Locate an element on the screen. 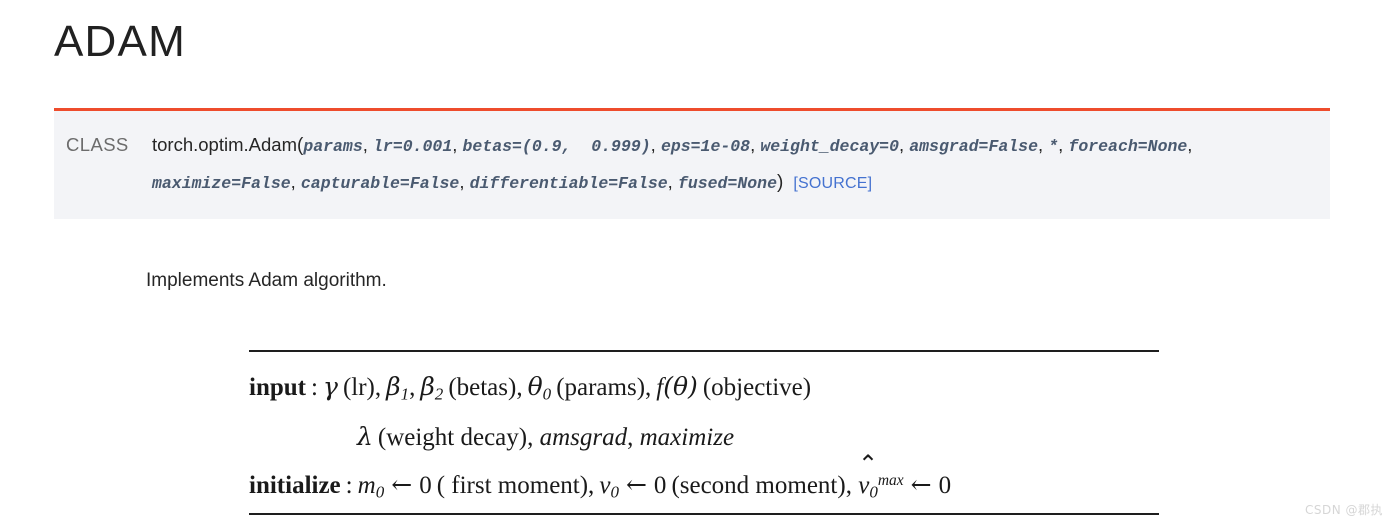  algorithm-note-objective: (objective) is located at coordinates (757, 387).